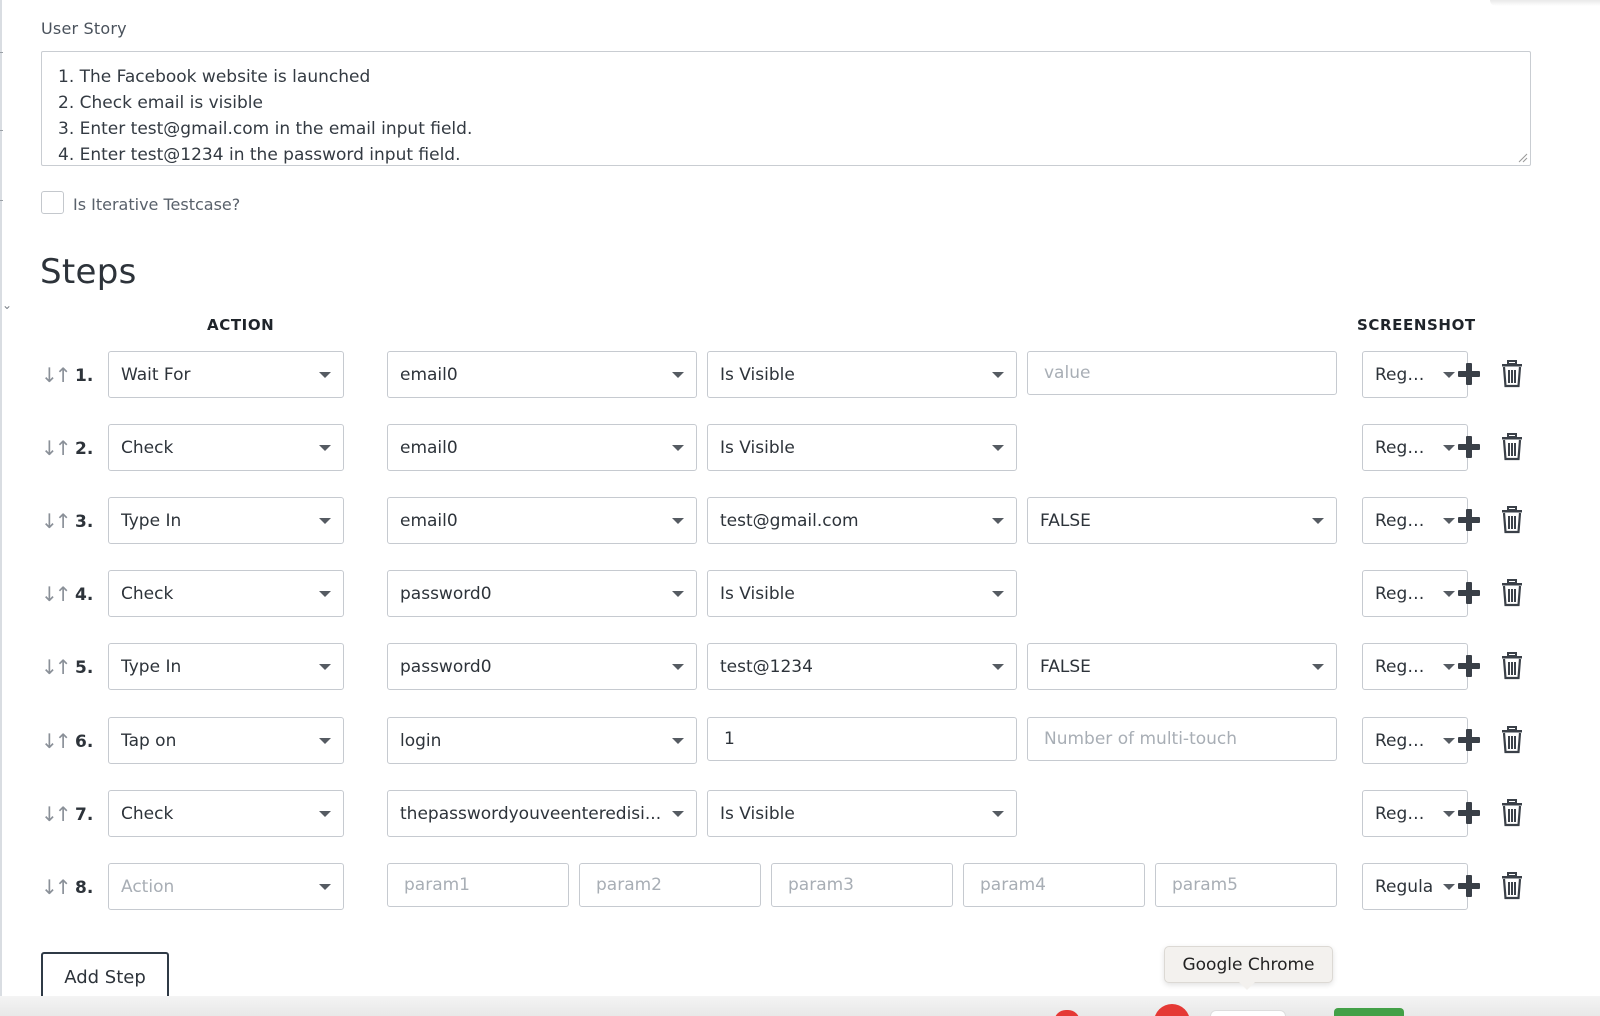 This screenshot has width=1600, height=1016. Describe the element at coordinates (226, 886) in the screenshot. I see `action-select: Action` at that location.